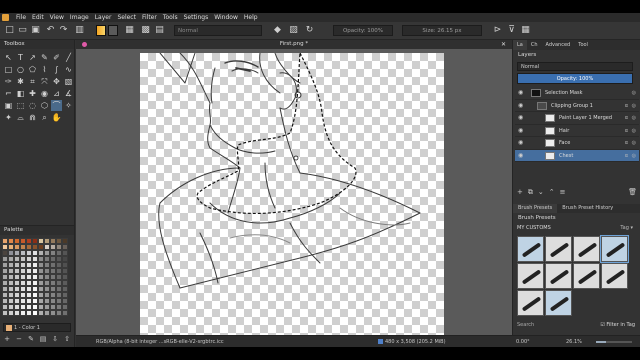 The height and width of the screenshot is (360, 640). What do you see at coordinates (31, 339) in the screenshot?
I see `edit-palette-icon: ✎` at bounding box center [31, 339].